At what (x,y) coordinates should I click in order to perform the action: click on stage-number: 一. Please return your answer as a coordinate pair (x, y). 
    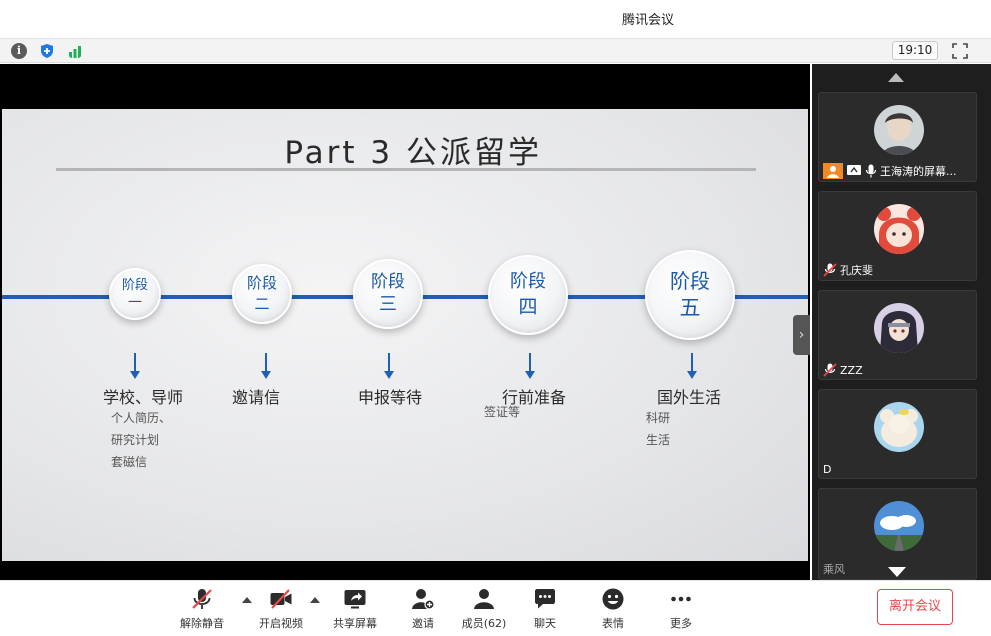
    Looking at the image, I should click on (135, 302).